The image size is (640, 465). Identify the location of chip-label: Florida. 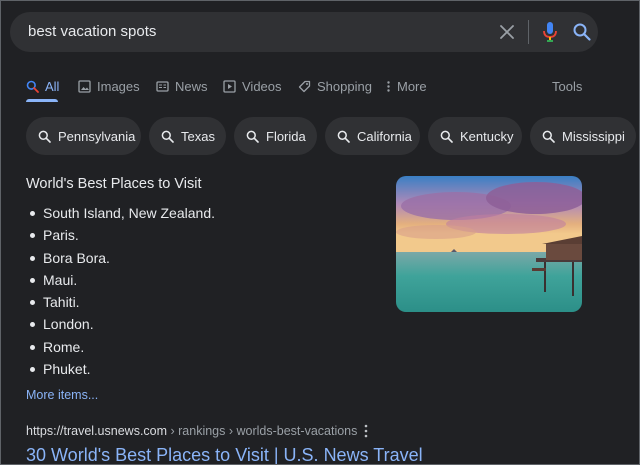
(286, 136).